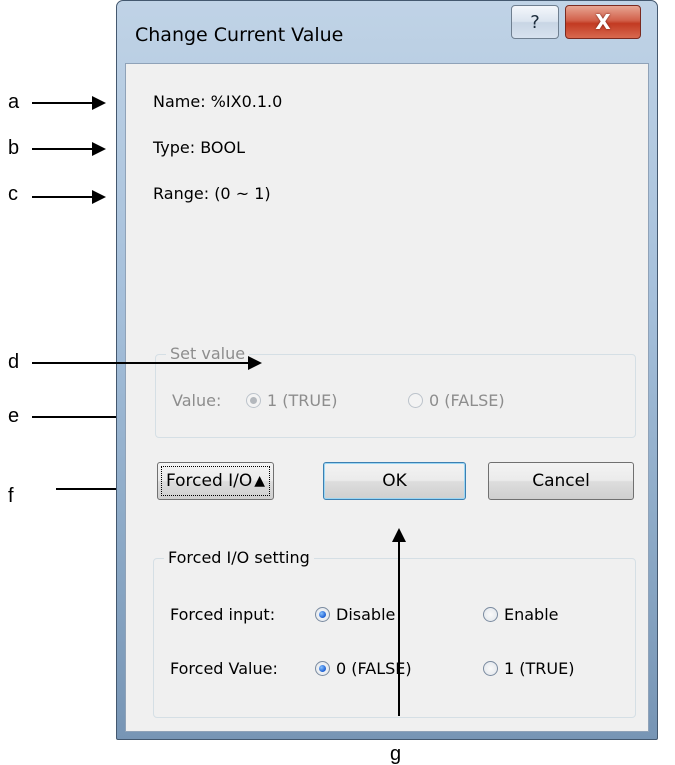  I want to click on set-value-group-label: Set value, so click(208, 353).